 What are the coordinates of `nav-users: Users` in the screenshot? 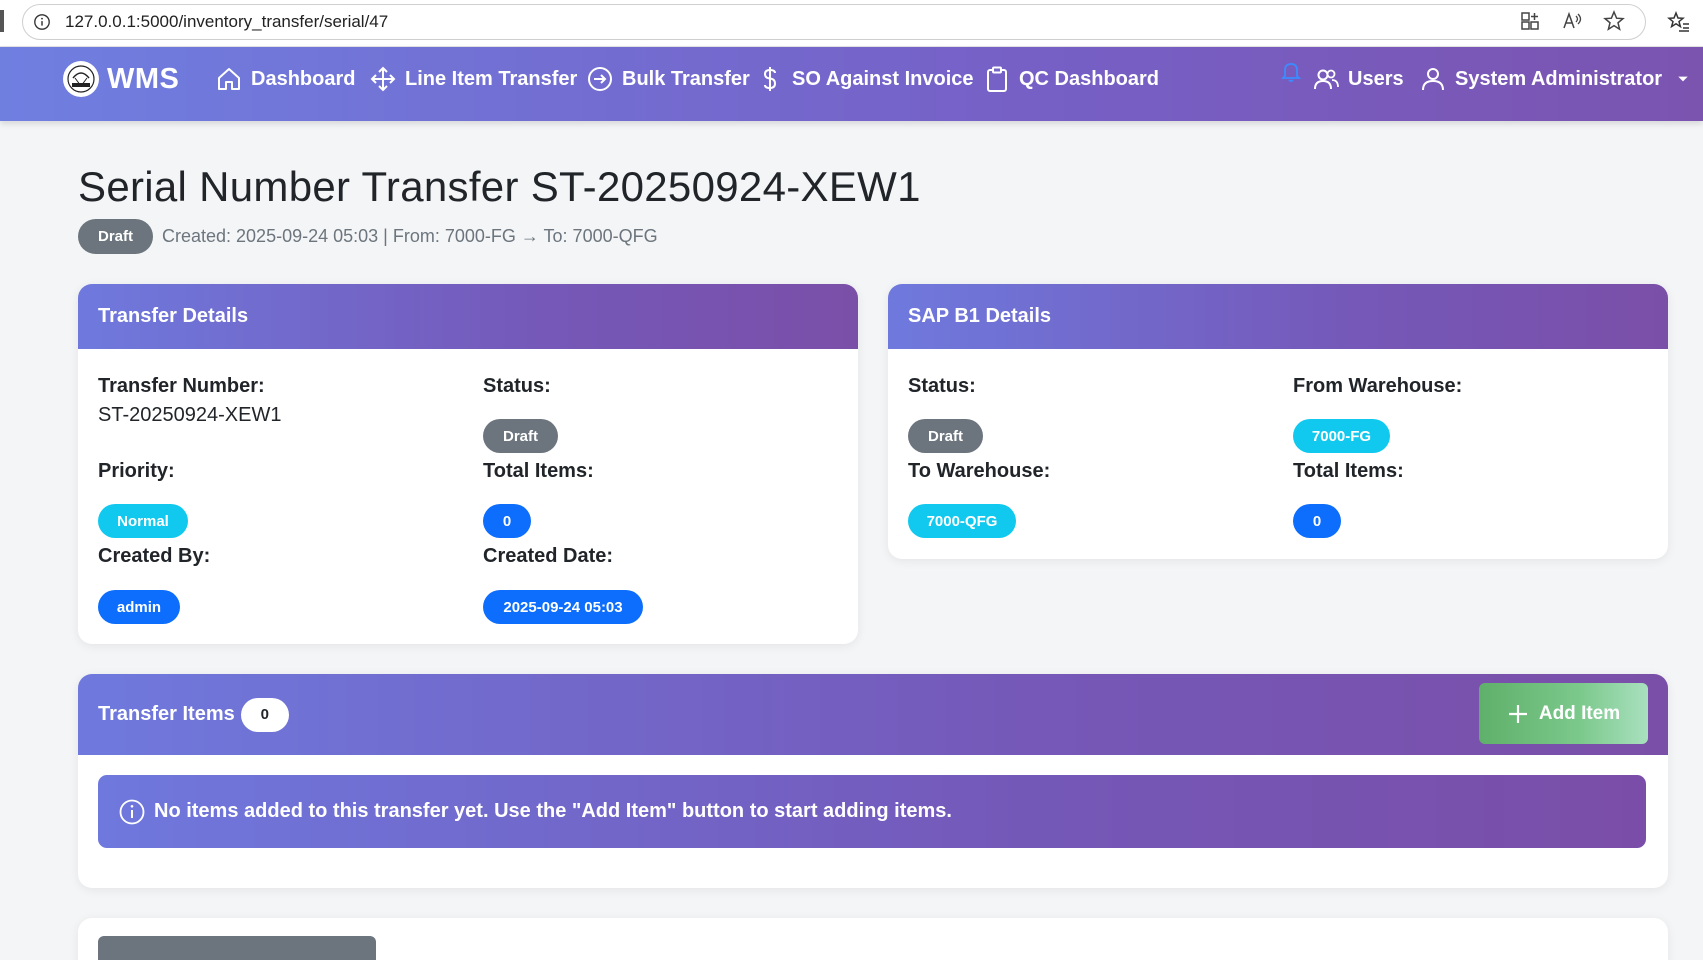 It's located at (1358, 79).